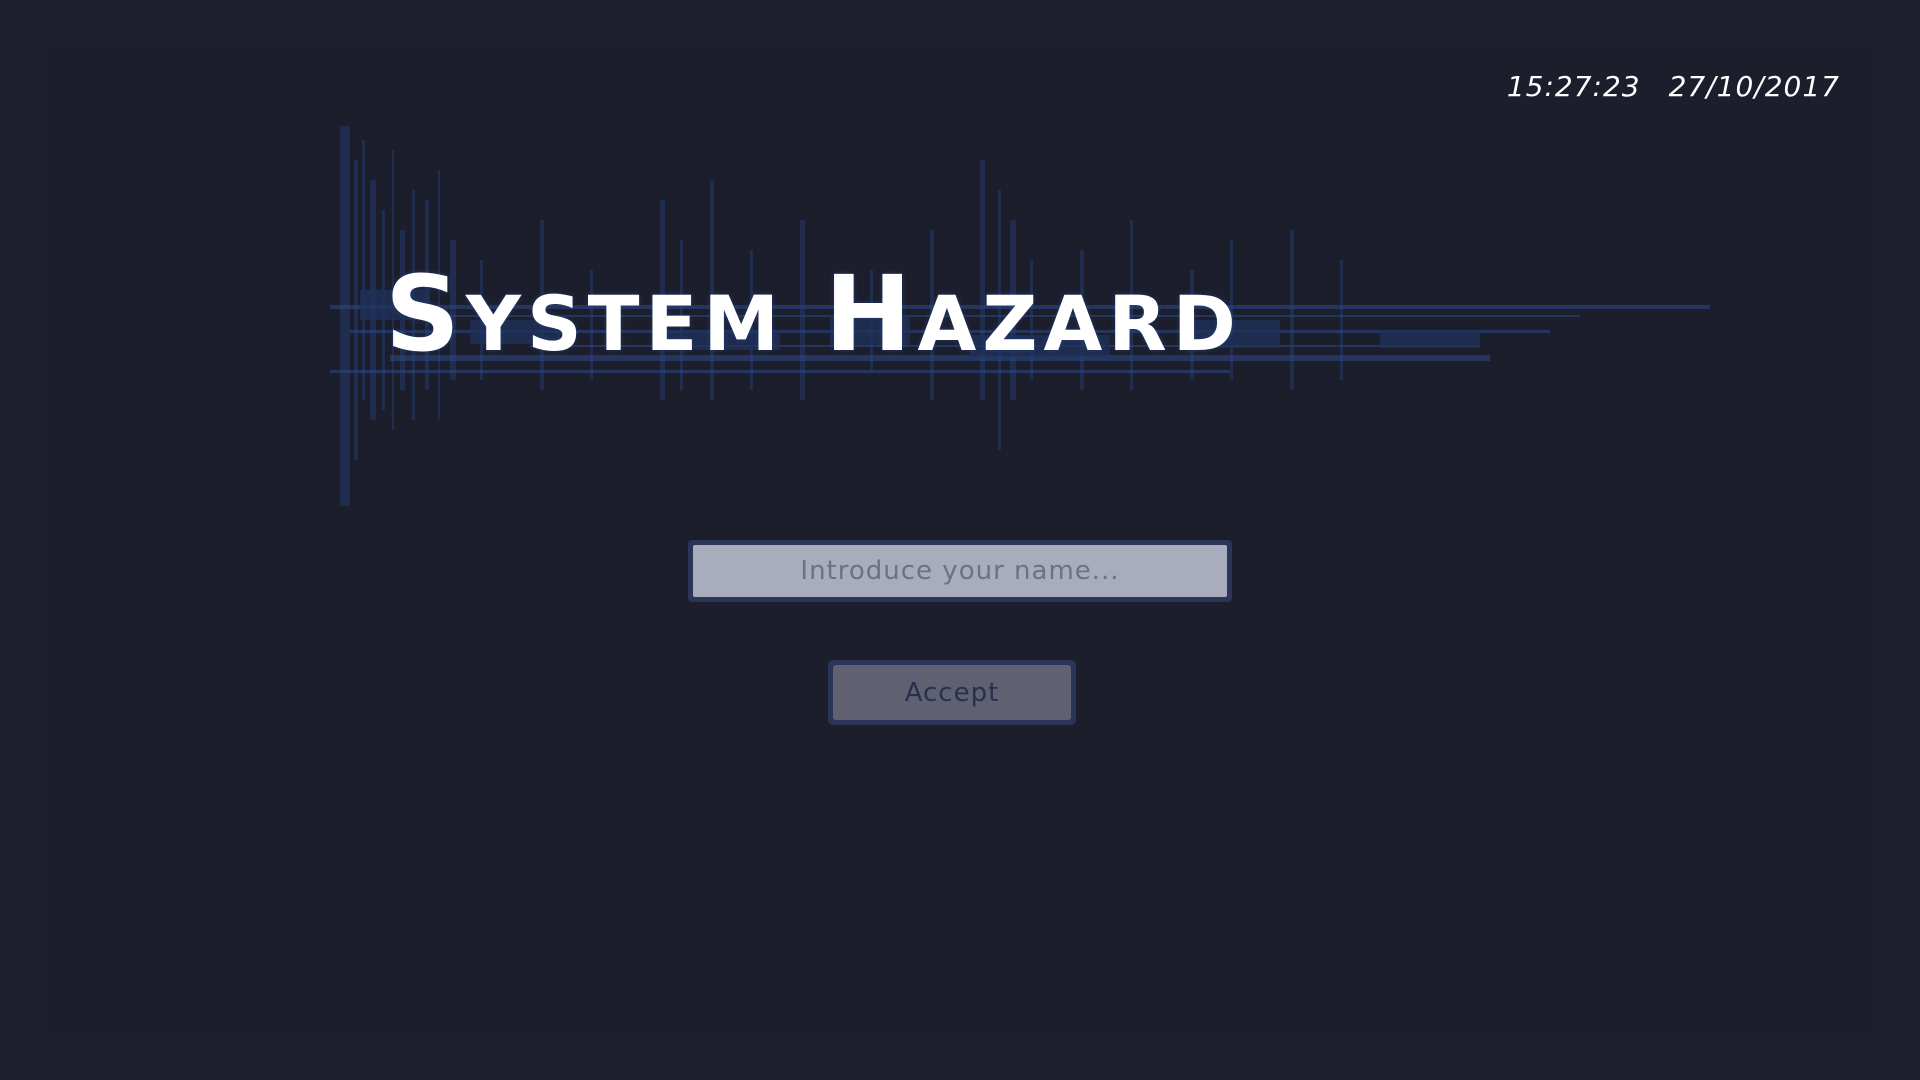 Image resolution: width=1920 pixels, height=1080 pixels. I want to click on name-input-frame, so click(960, 571).